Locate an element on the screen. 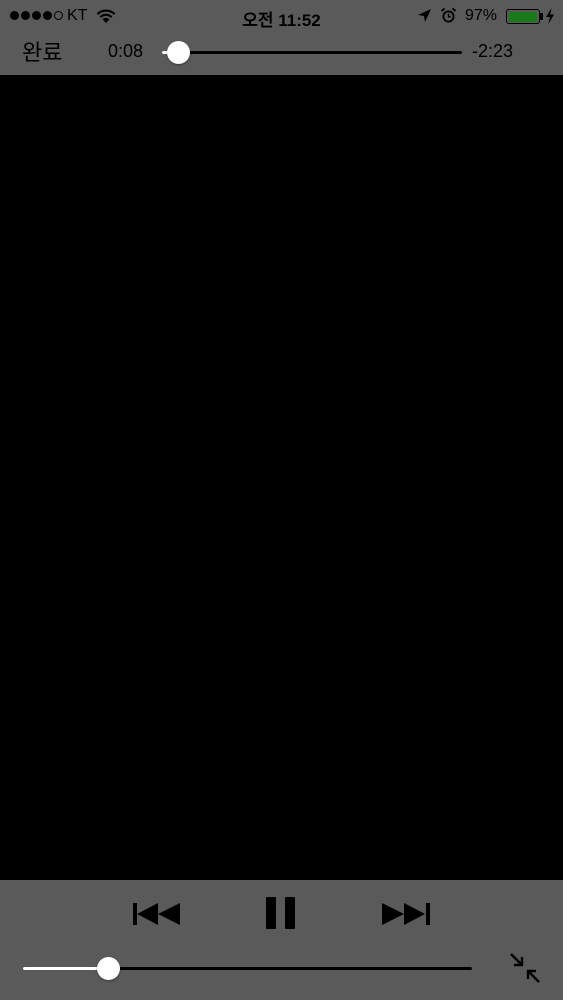 The width and height of the screenshot is (563, 1000). top-playback-bar: 완료 0:08 -2:23 is located at coordinates (281, 53).